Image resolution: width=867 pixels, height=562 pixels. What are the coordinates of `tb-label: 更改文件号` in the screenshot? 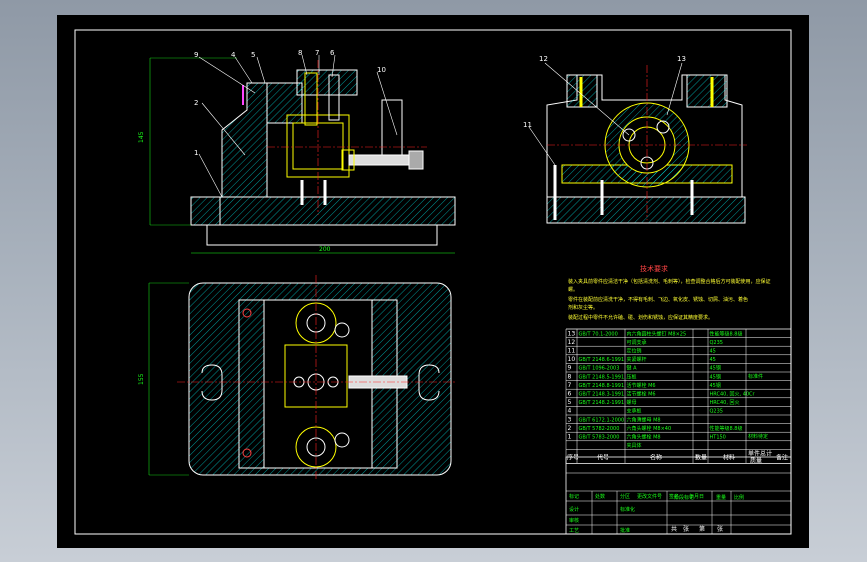 It's located at (649, 496).